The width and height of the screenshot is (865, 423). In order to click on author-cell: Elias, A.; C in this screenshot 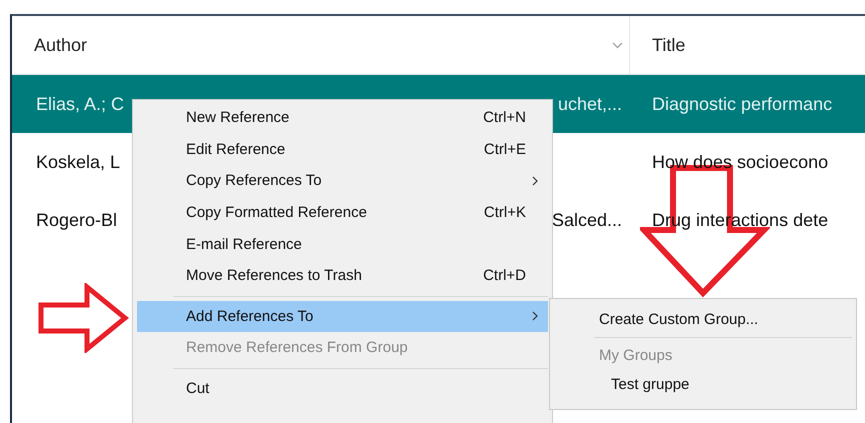, I will do `click(80, 104)`.